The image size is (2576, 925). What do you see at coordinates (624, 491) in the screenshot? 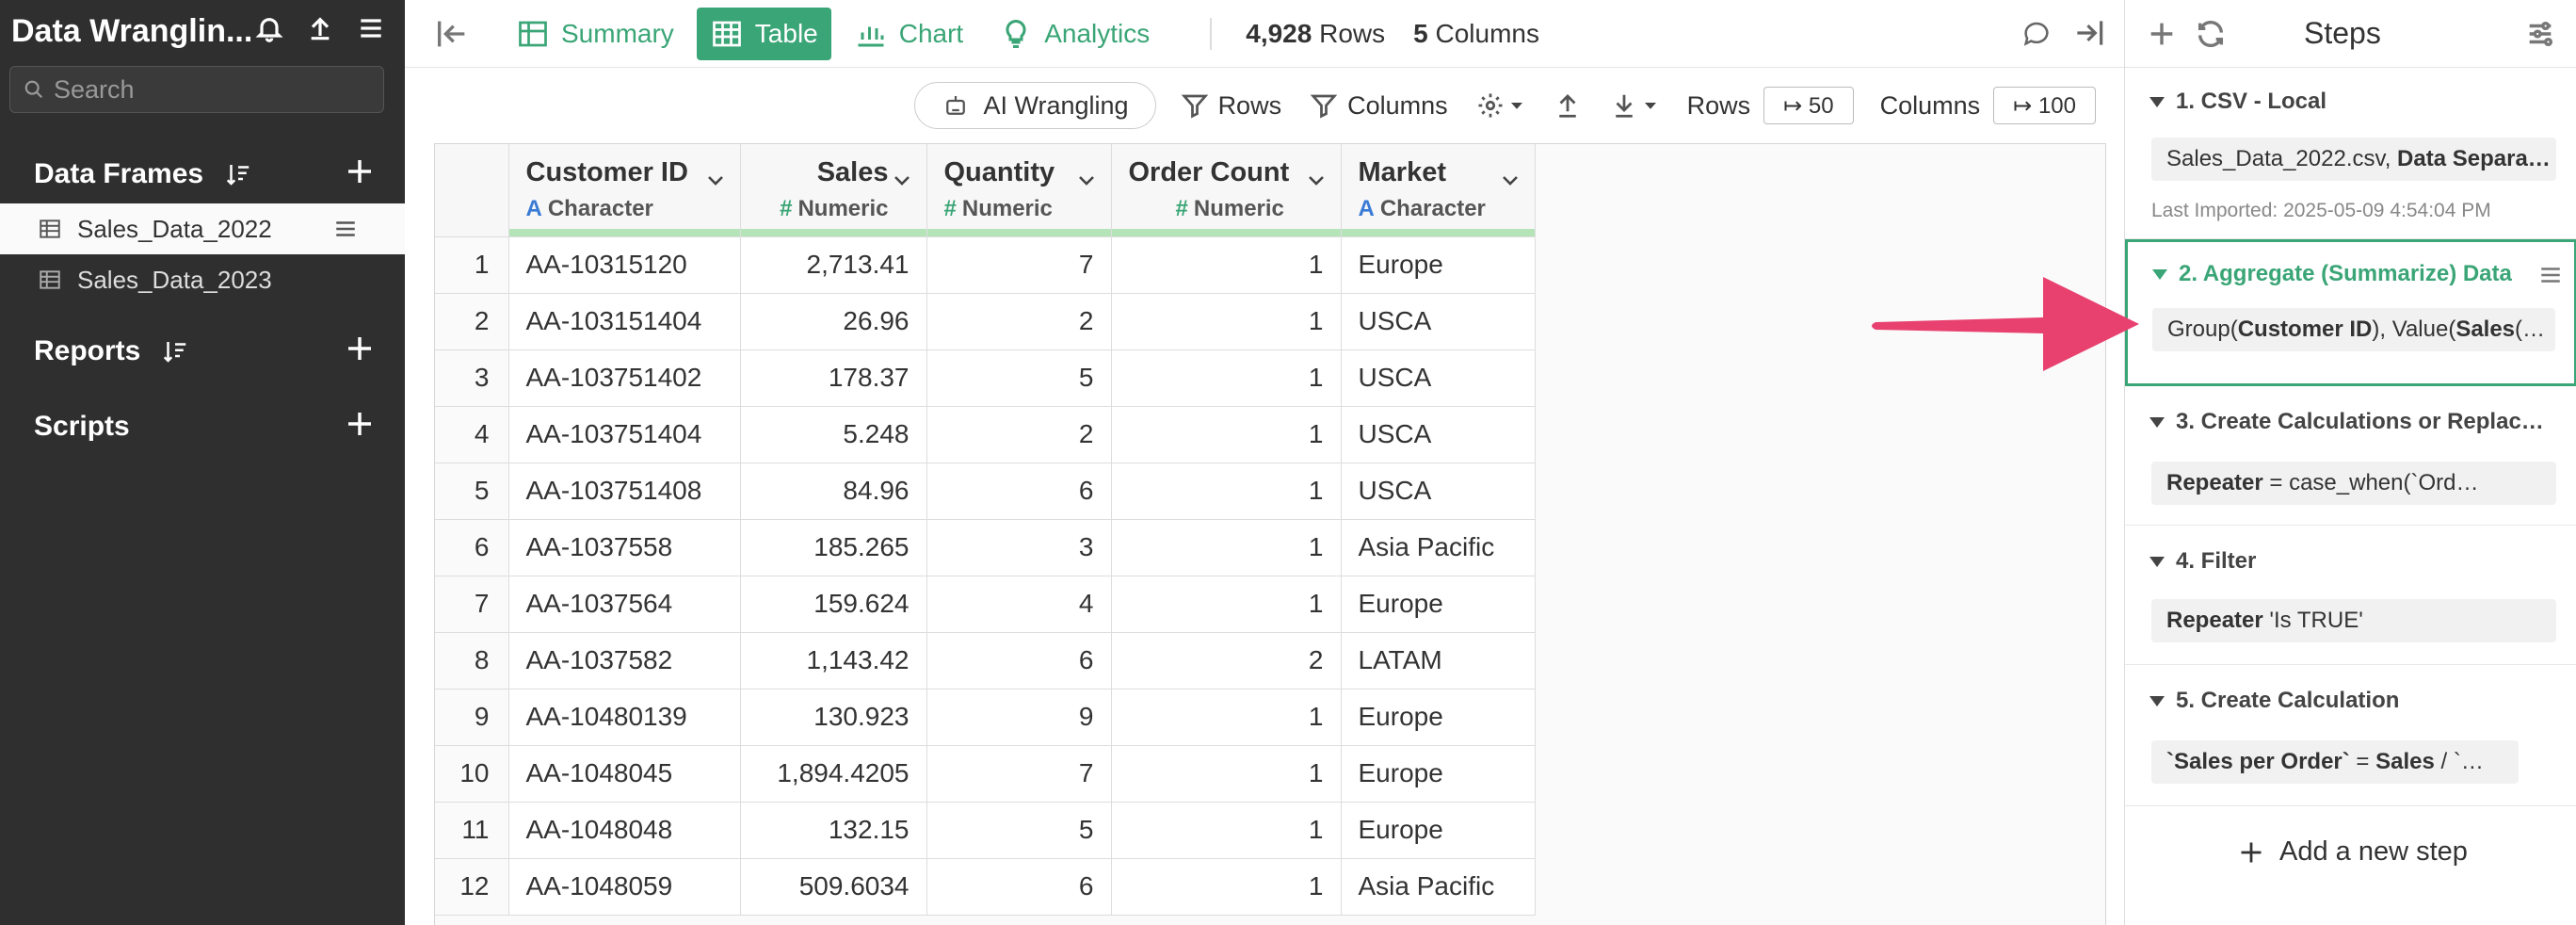
I see `customer-id-cell: AA-103751408` at bounding box center [624, 491].